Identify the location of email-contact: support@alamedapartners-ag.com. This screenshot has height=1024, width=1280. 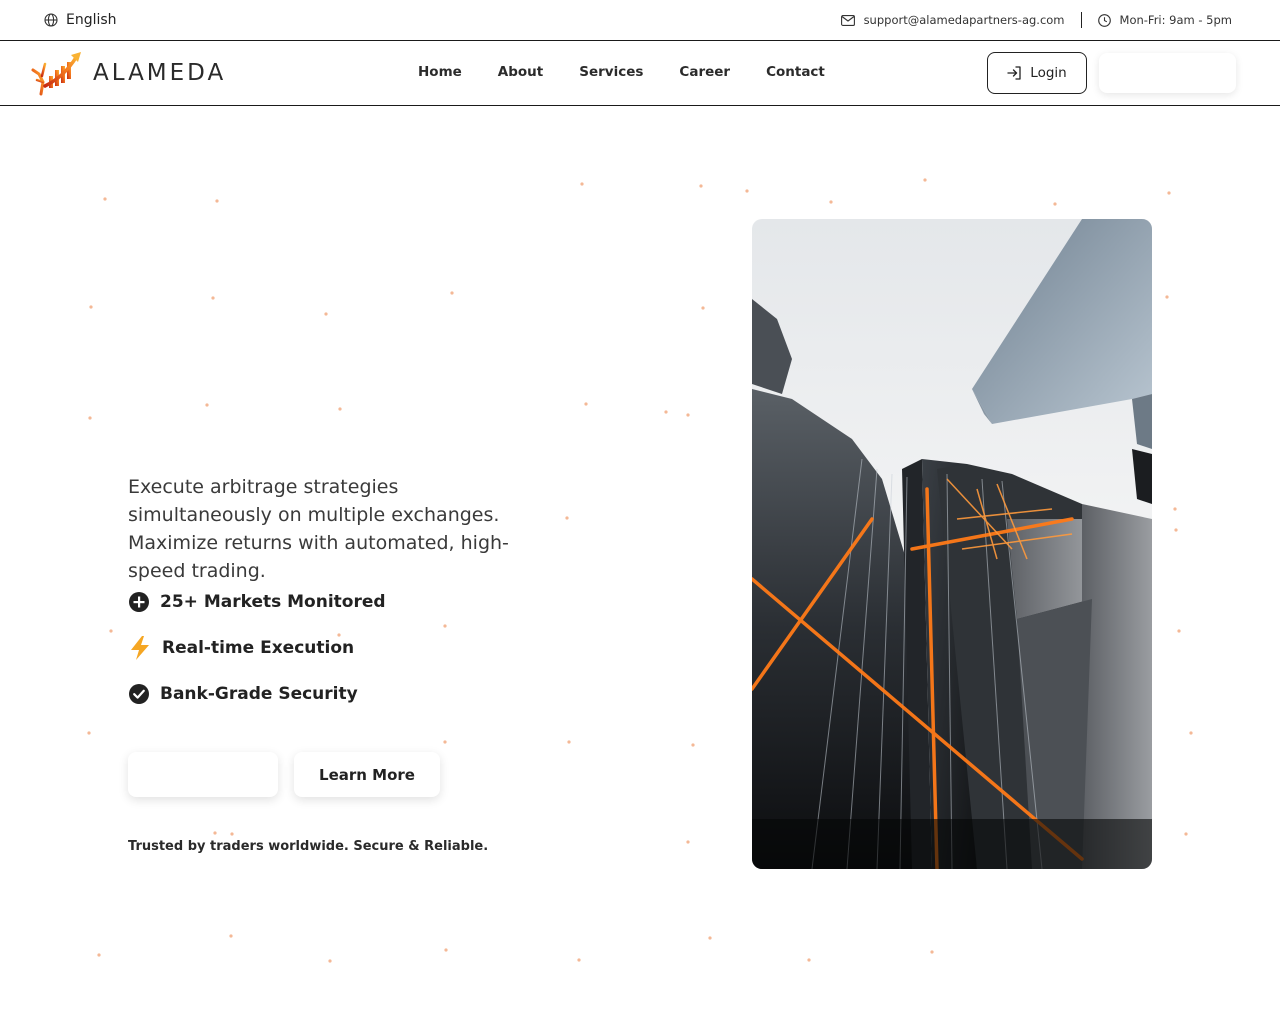
(952, 20).